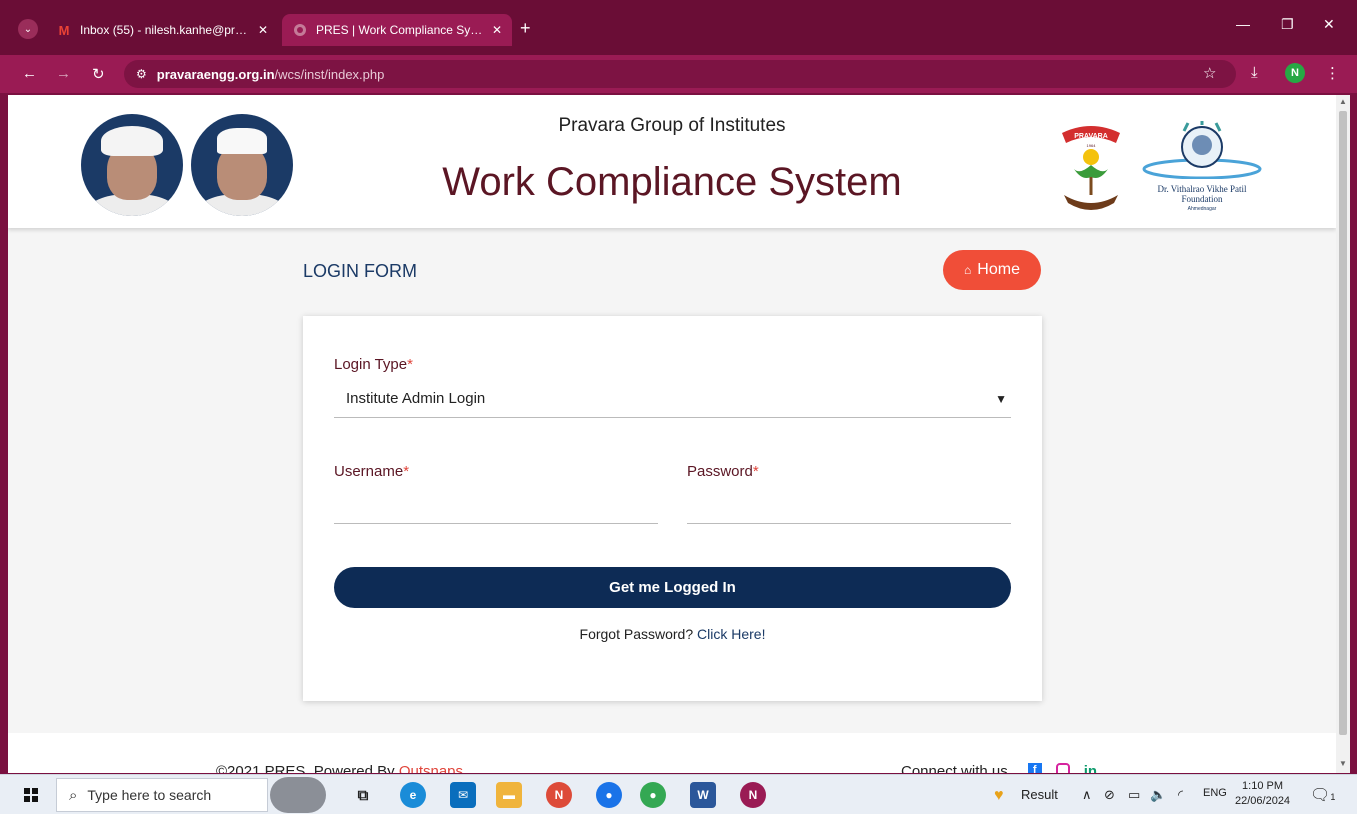 Image resolution: width=1357 pixels, height=814 pixels. I want to click on edge-icon: e, so click(413, 795).